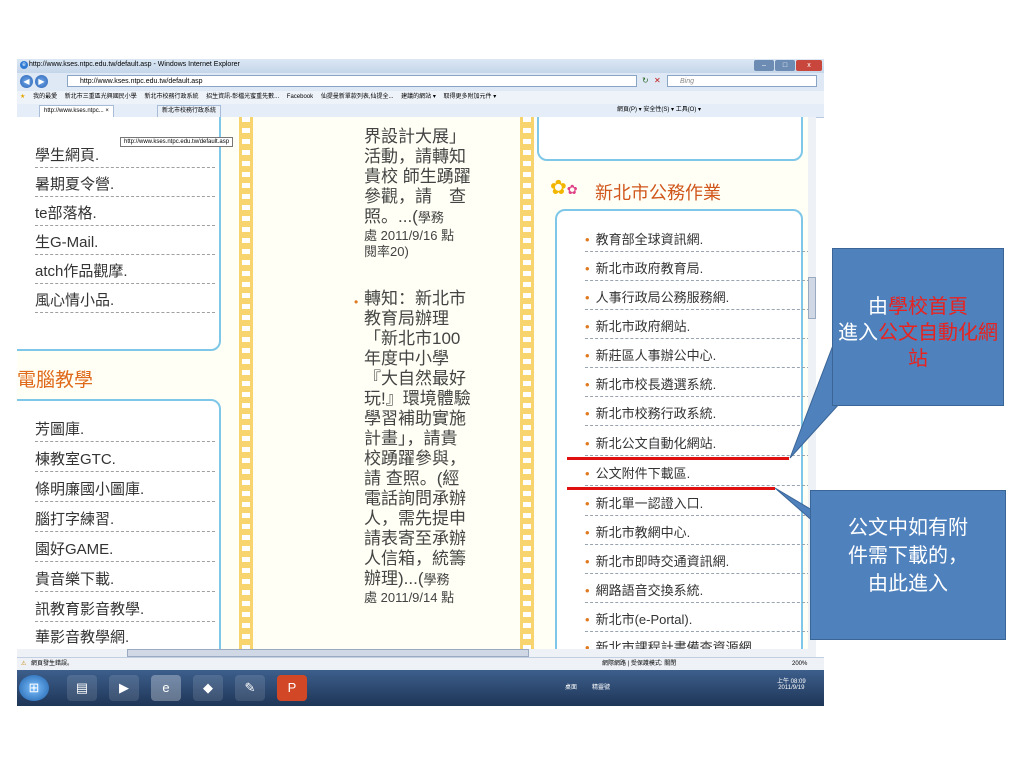 This screenshot has width=1024, height=768. What do you see at coordinates (908, 565) in the screenshot?
I see `callout-2: 公文中如有附 件需下載的， 由此進入` at bounding box center [908, 565].